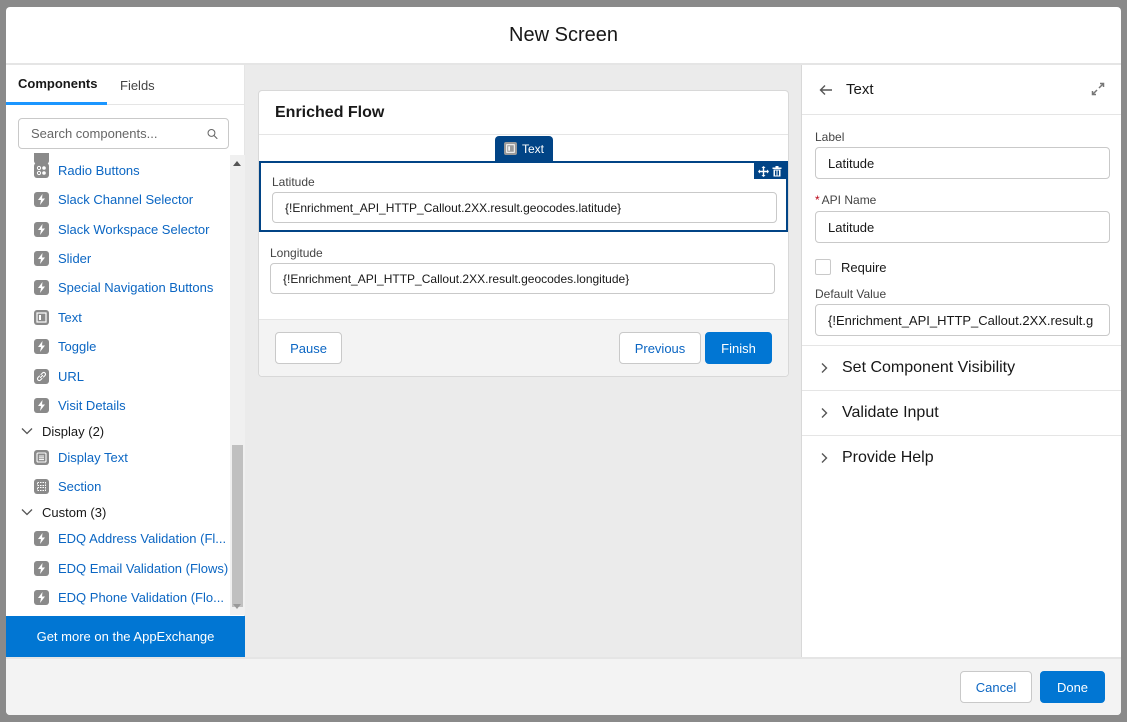  Describe the element at coordinates (93, 457) in the screenshot. I see `component-label: Display Text` at that location.